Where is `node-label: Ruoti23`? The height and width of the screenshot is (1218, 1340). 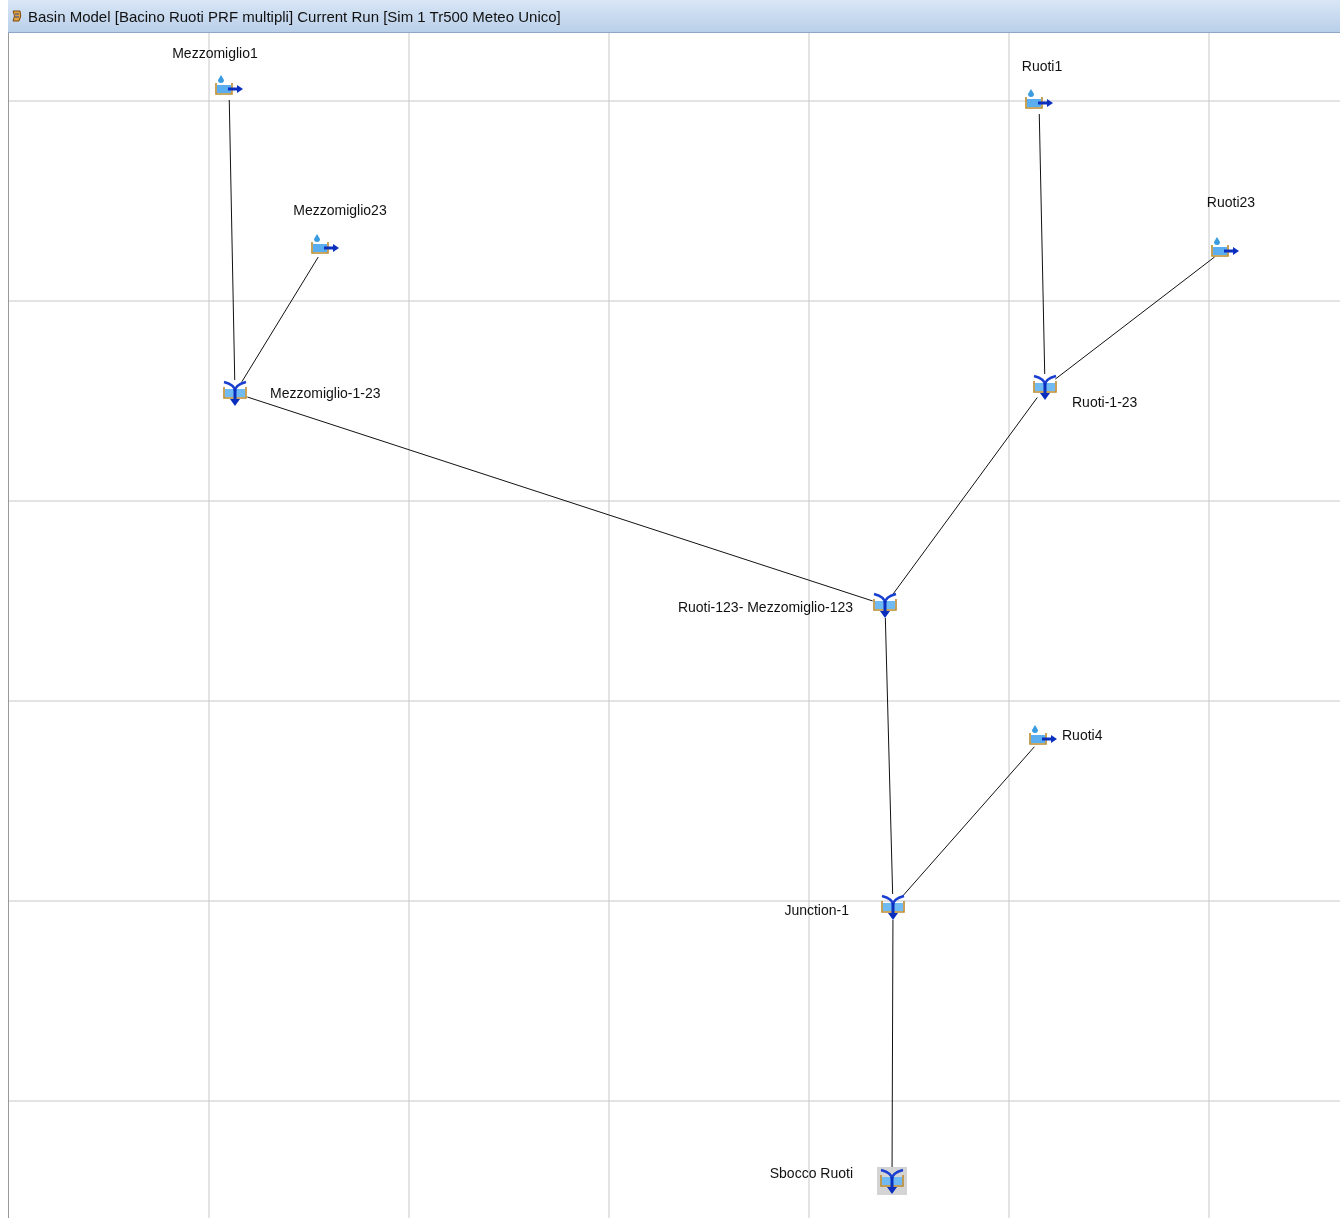
node-label: Ruoti23 is located at coordinates (1231, 202).